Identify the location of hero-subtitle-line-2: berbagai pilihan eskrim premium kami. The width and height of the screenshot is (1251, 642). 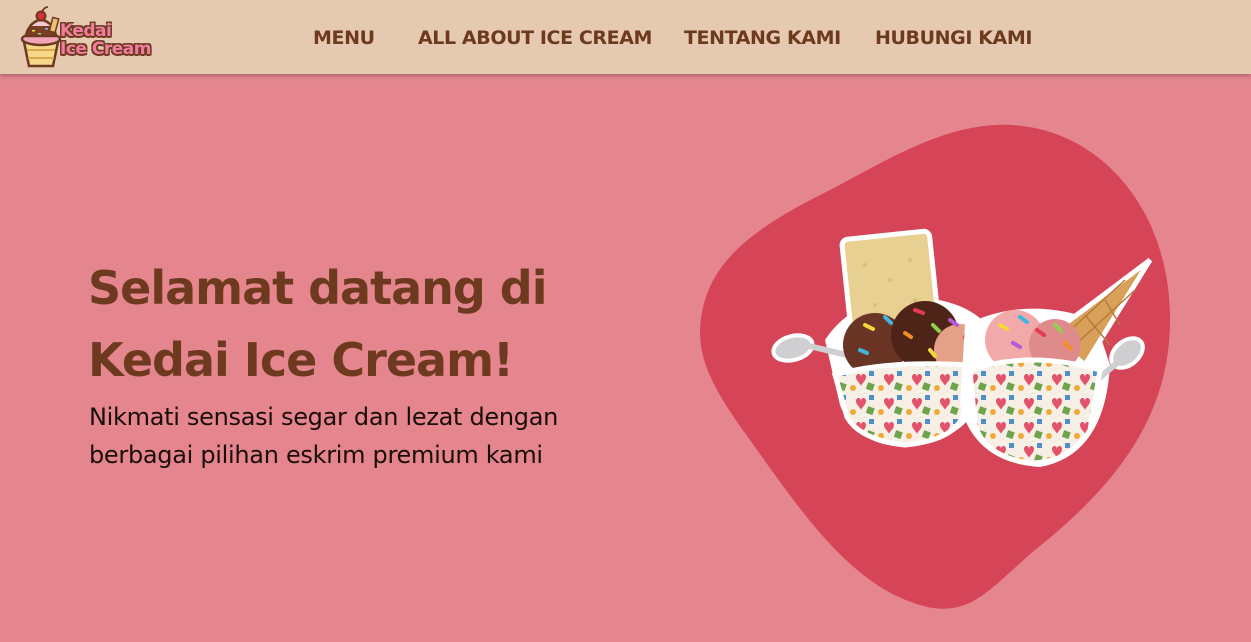
(316, 455).